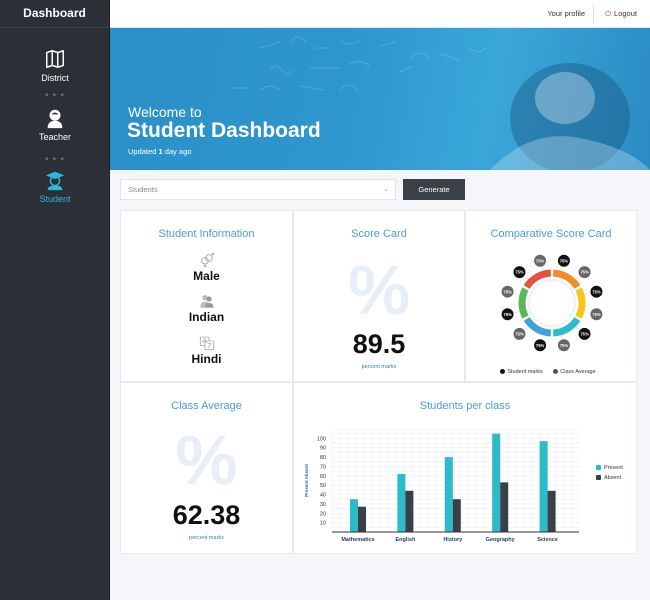  I want to click on x-tick-label: Geography, so click(501, 540).